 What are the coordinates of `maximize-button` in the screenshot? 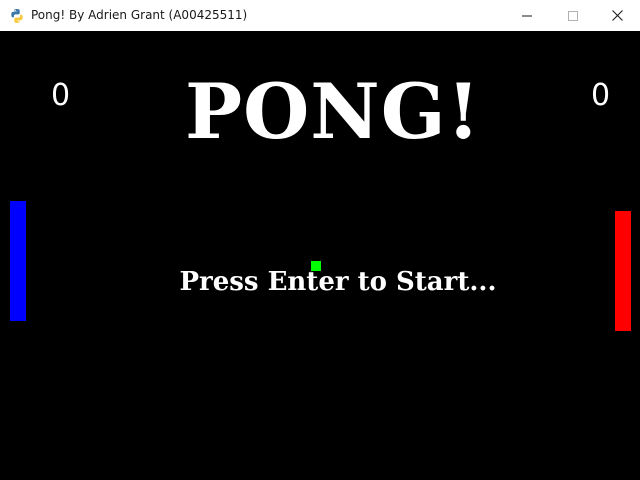 It's located at (573, 15).